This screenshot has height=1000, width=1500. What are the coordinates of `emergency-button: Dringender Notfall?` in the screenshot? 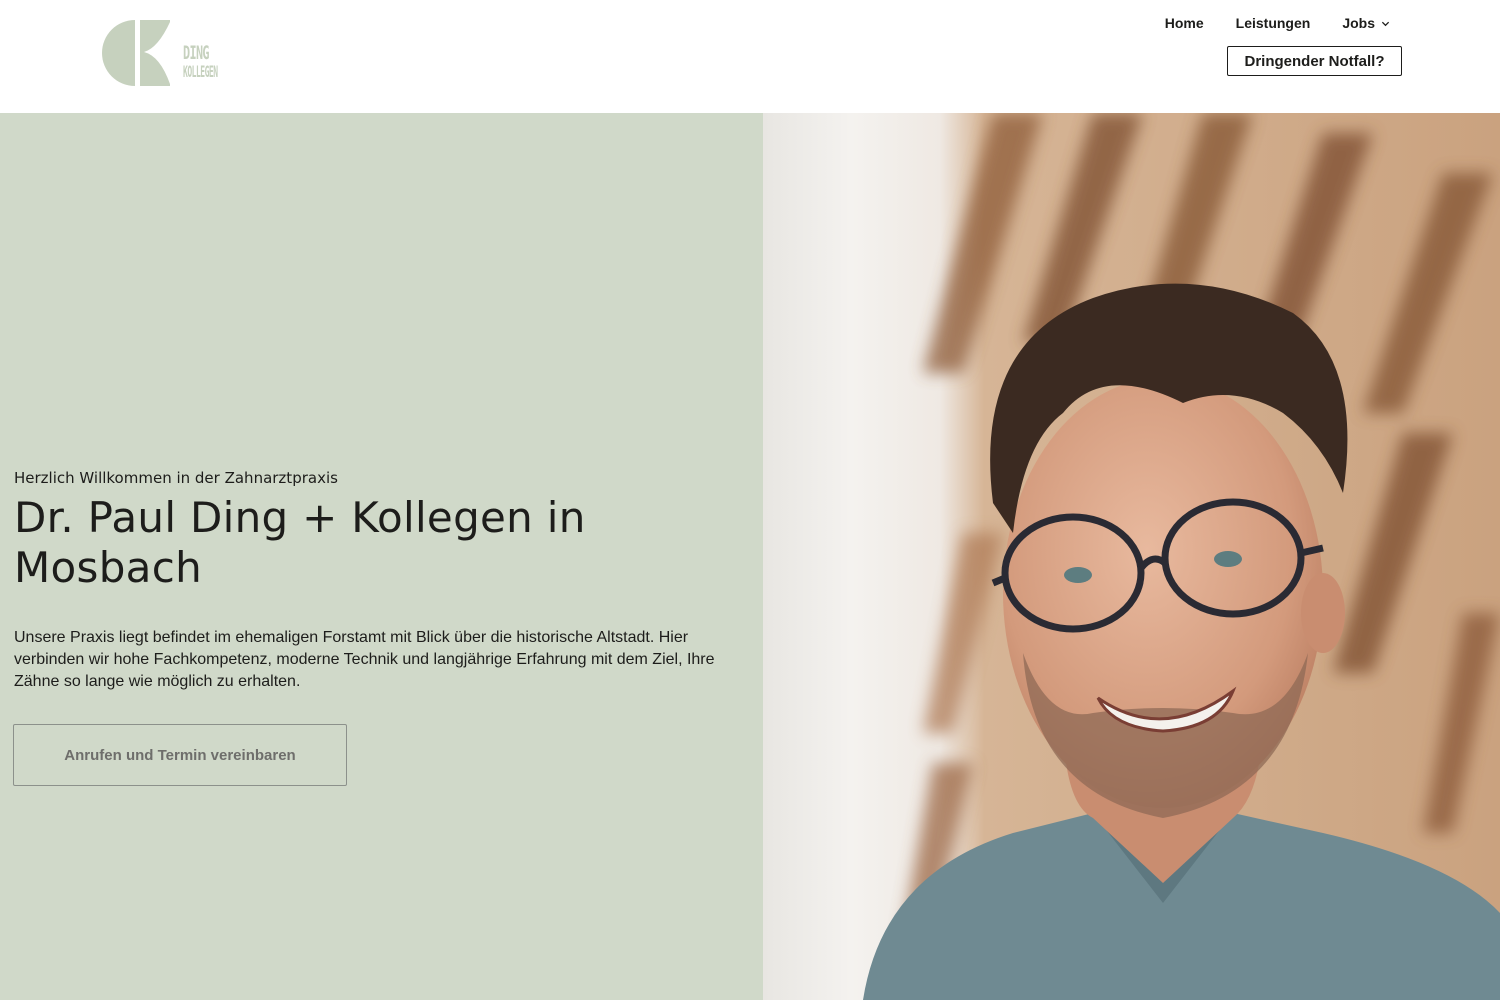 It's located at (1314, 61).